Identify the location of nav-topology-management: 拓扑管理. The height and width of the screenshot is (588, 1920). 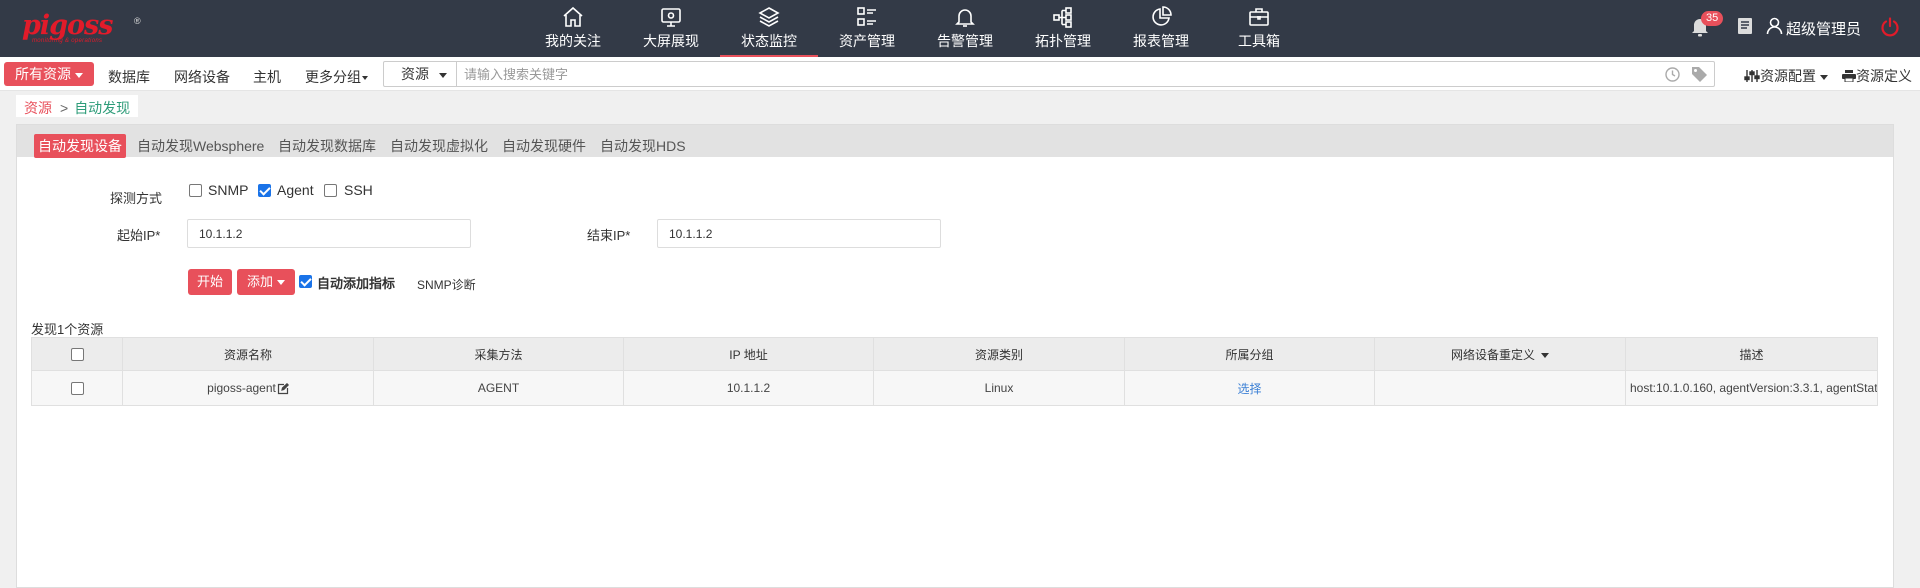
(1063, 28).